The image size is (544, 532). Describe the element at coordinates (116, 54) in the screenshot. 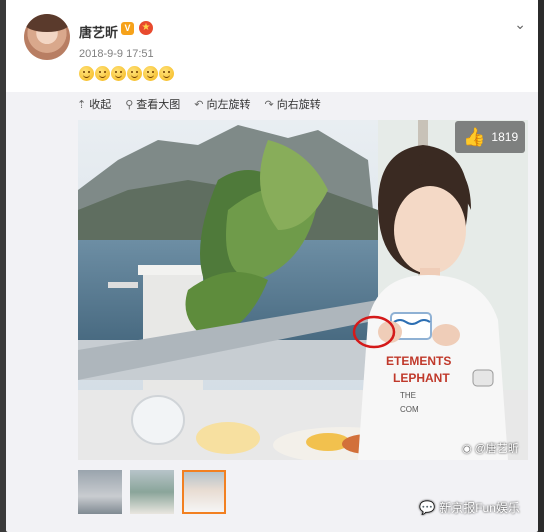

I see `post-timestamp: 2018-9-9 17:51` at that location.